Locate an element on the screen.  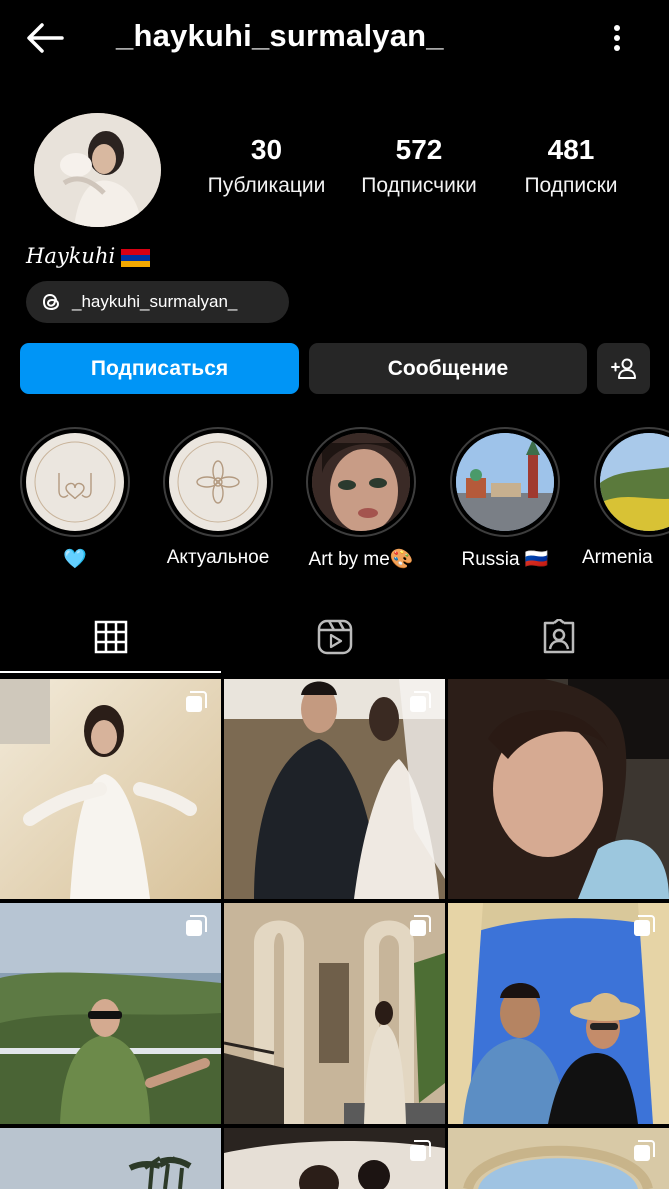
highlight-label: Armenia is located at coordinates (617, 557).